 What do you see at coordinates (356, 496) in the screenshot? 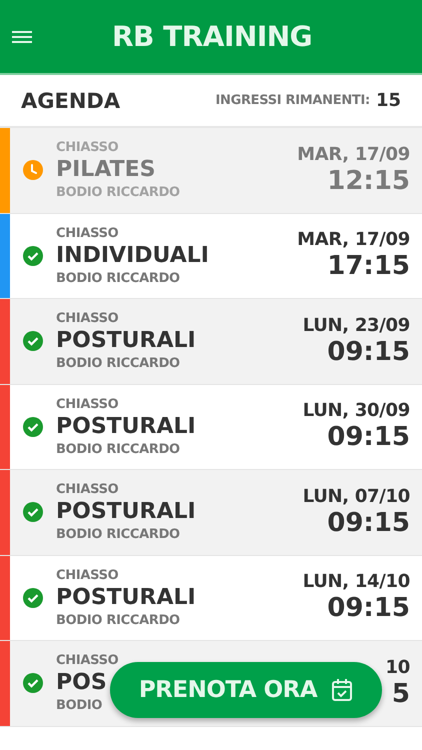
I see `appointment-date: LUN, 07/10` at bounding box center [356, 496].